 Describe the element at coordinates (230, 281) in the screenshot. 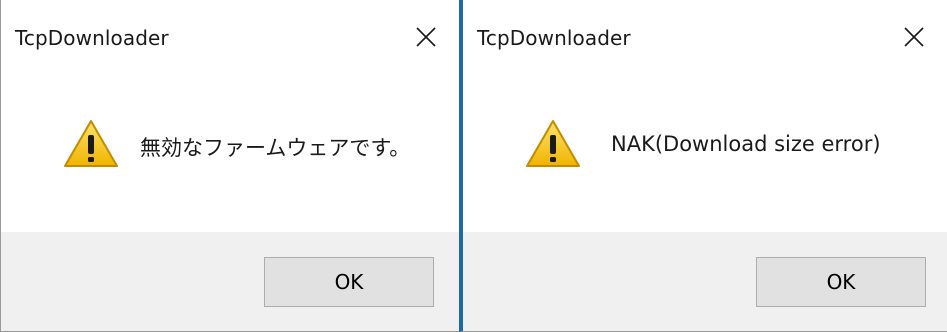

I see `dialog-footer: OK` at that location.